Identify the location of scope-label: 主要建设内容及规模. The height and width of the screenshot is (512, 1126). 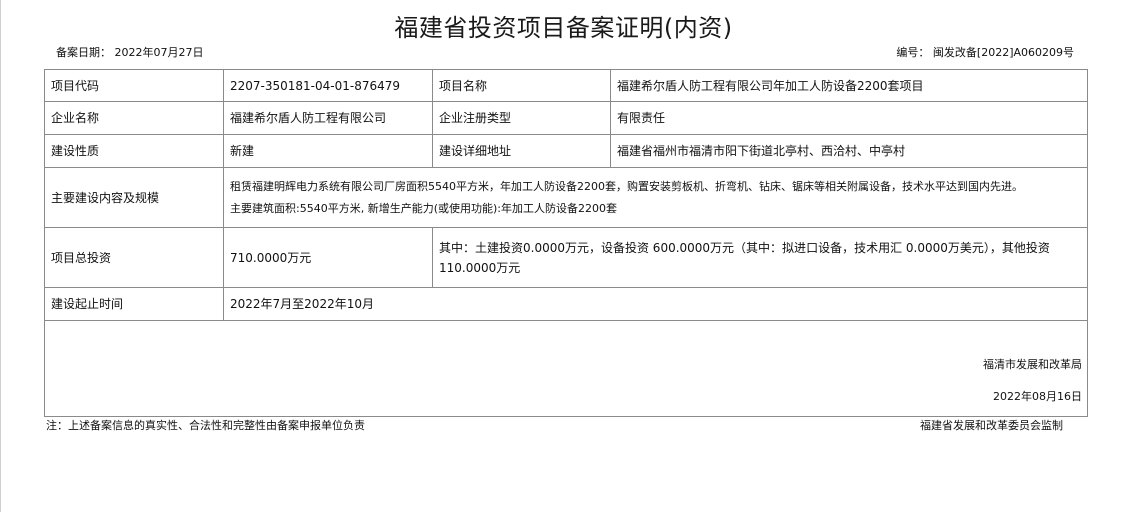
(134, 197).